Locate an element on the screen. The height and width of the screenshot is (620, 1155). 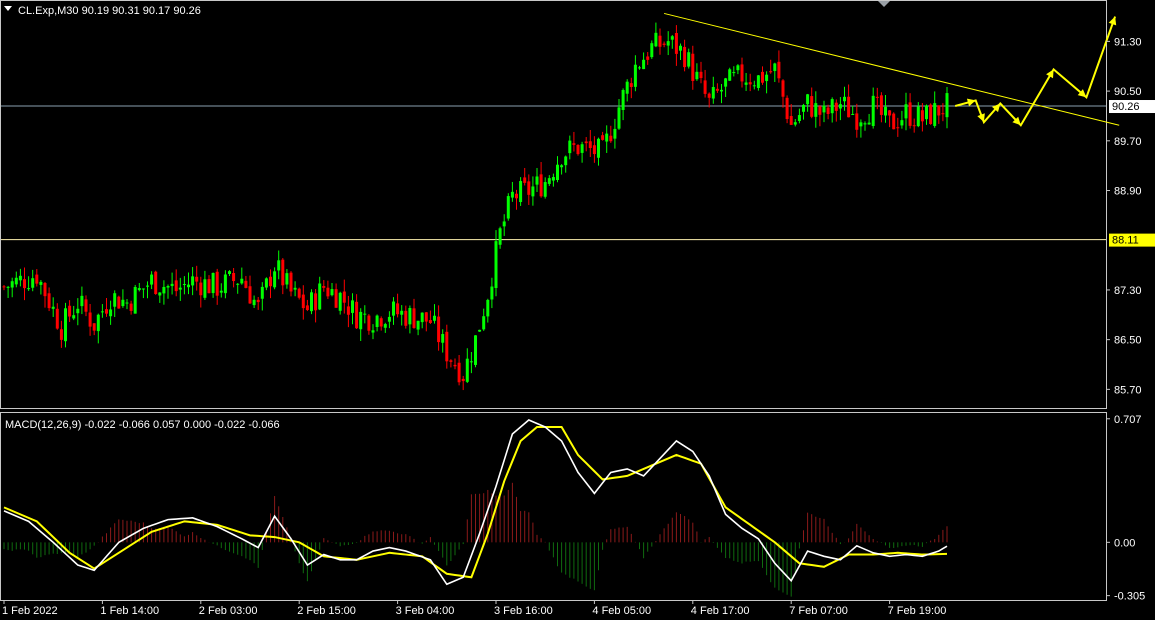
time-tick: 3 Feb 04:00 is located at coordinates (425, 611).